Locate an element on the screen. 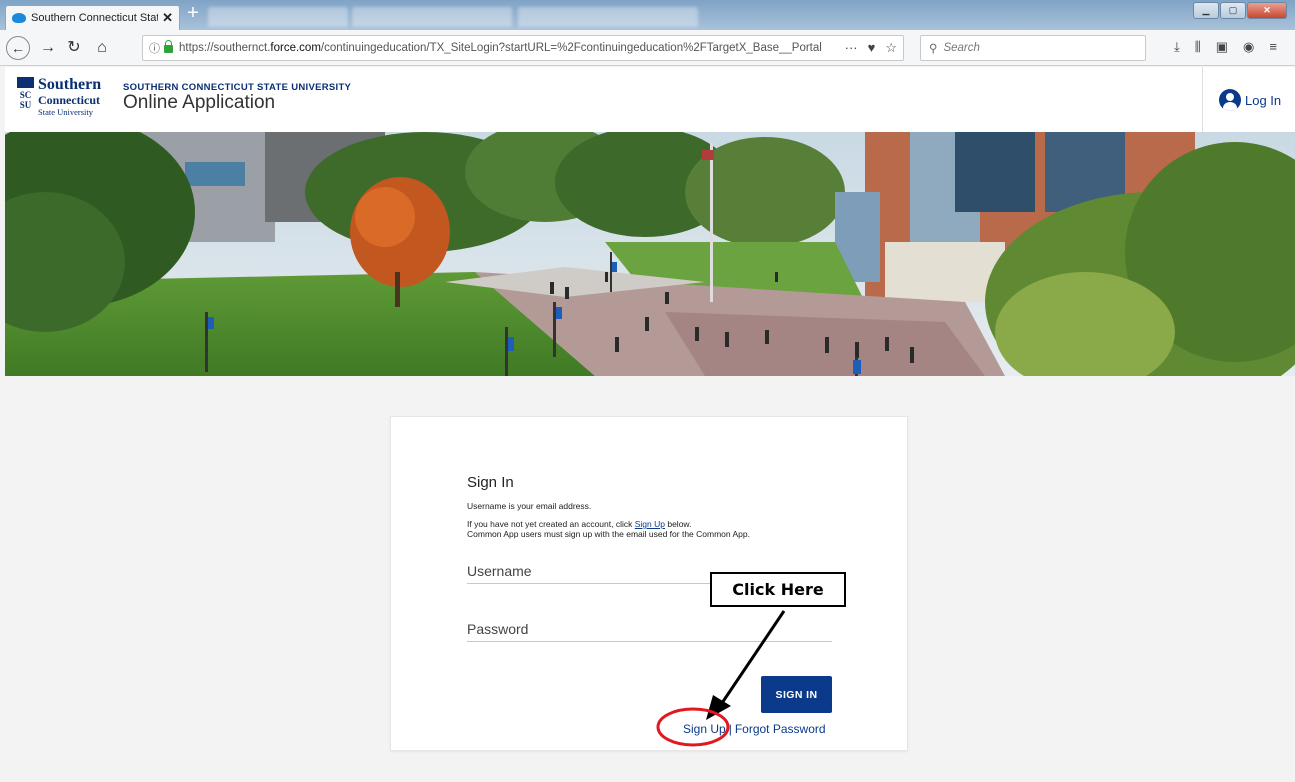  login-link: Log In is located at coordinates (1250, 100).